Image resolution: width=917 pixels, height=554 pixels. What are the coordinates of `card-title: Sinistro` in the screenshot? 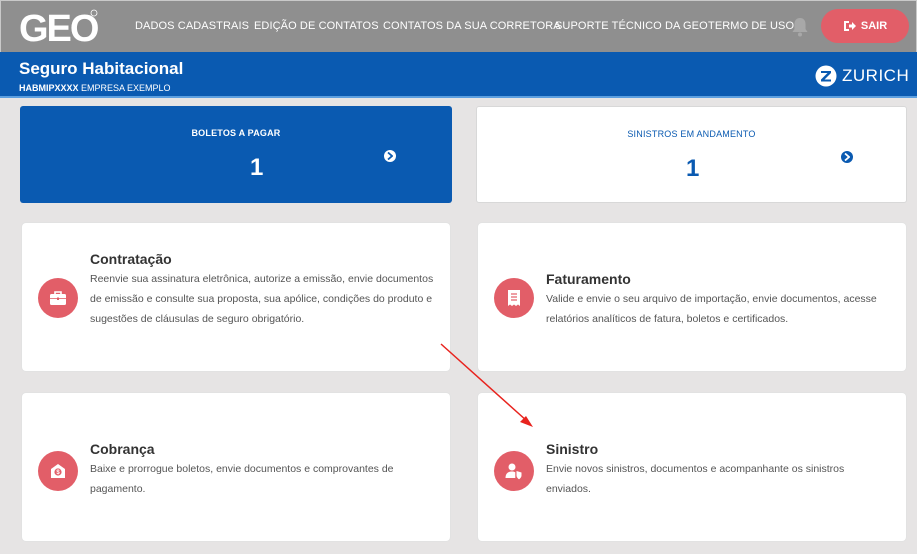 It's located at (572, 449).